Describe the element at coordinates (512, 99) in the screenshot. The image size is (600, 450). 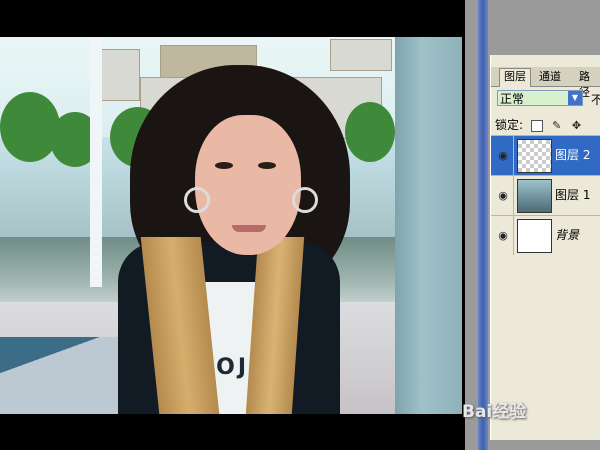
I see `blend-mode-value: 正常` at that location.